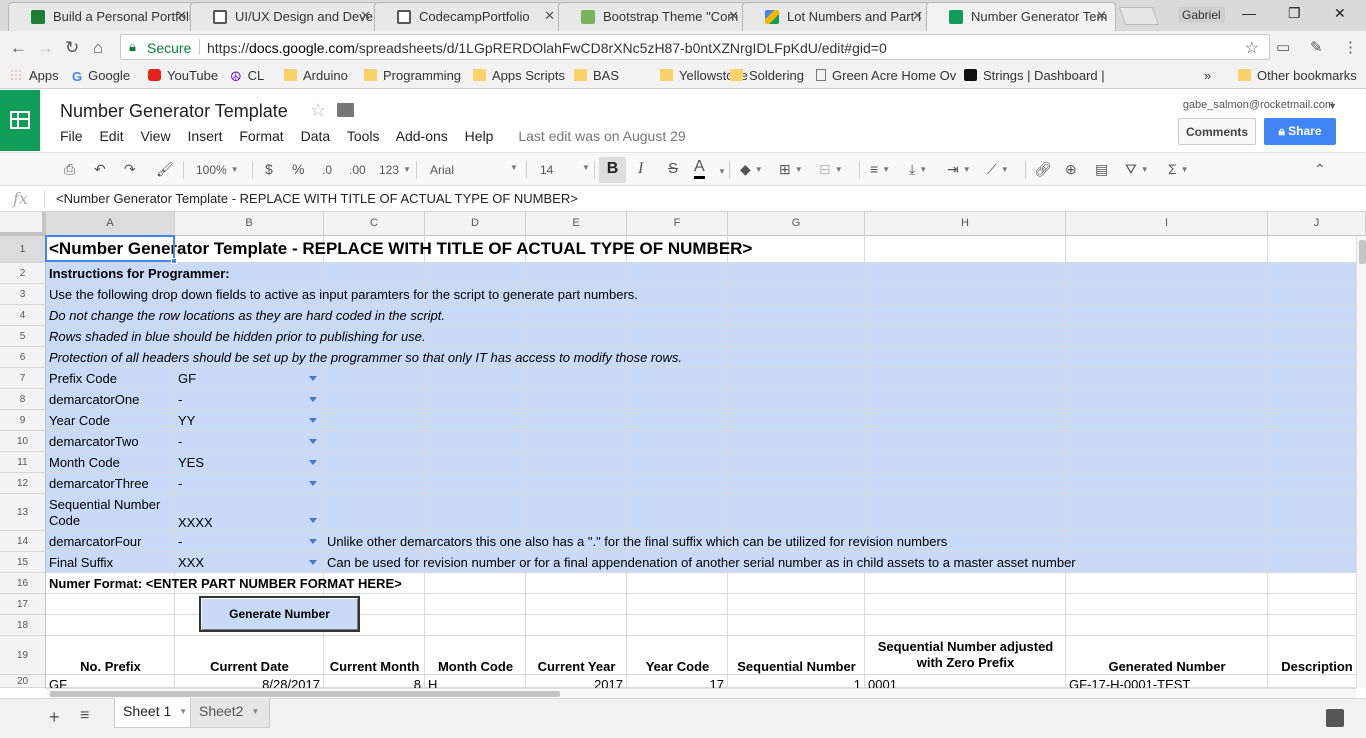 This screenshot has height=738, width=1366. I want to click on param-dropdown-cell: XXX, so click(249, 562).